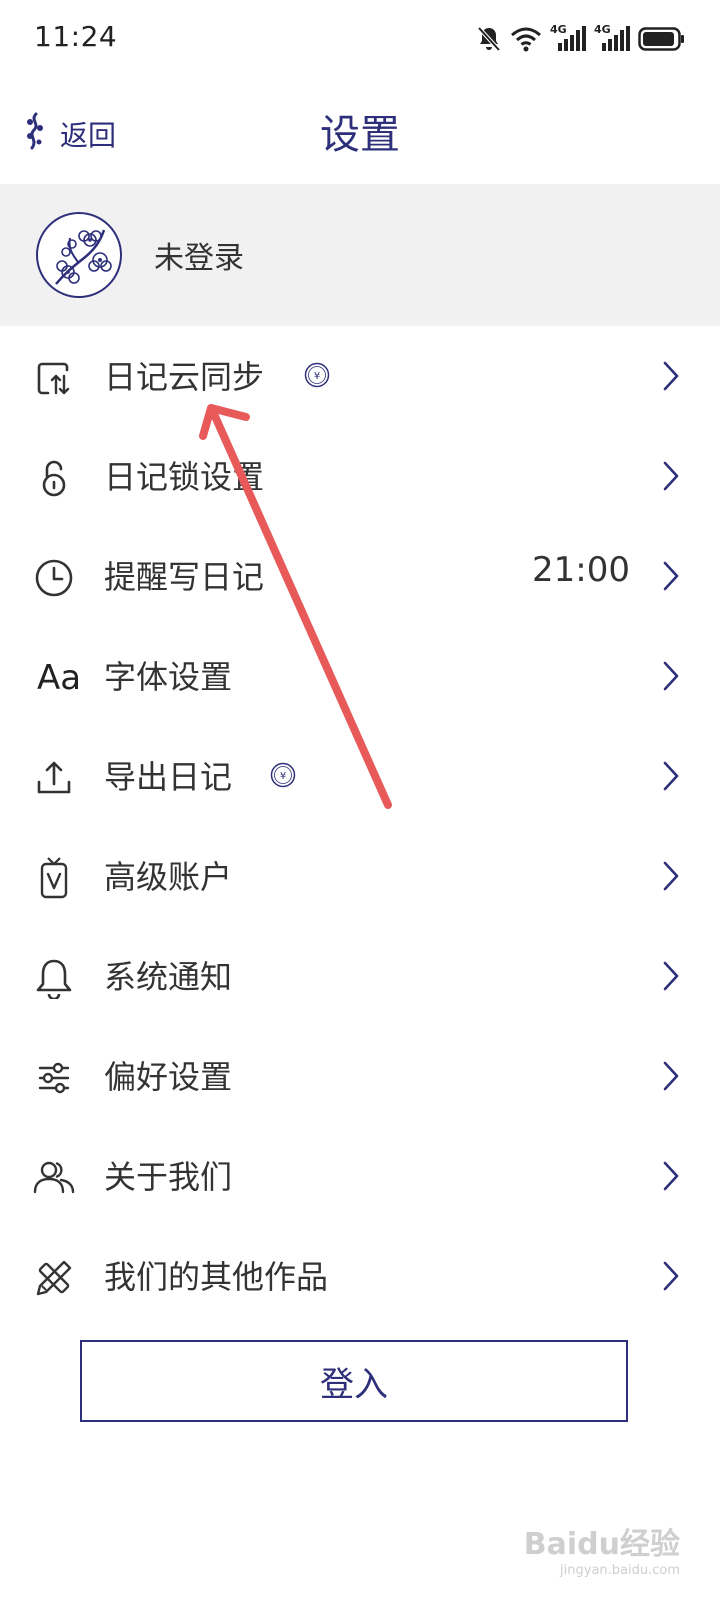 The width and height of the screenshot is (720, 1600). Describe the element at coordinates (76, 36) in the screenshot. I see `status-time: 11:24` at that location.